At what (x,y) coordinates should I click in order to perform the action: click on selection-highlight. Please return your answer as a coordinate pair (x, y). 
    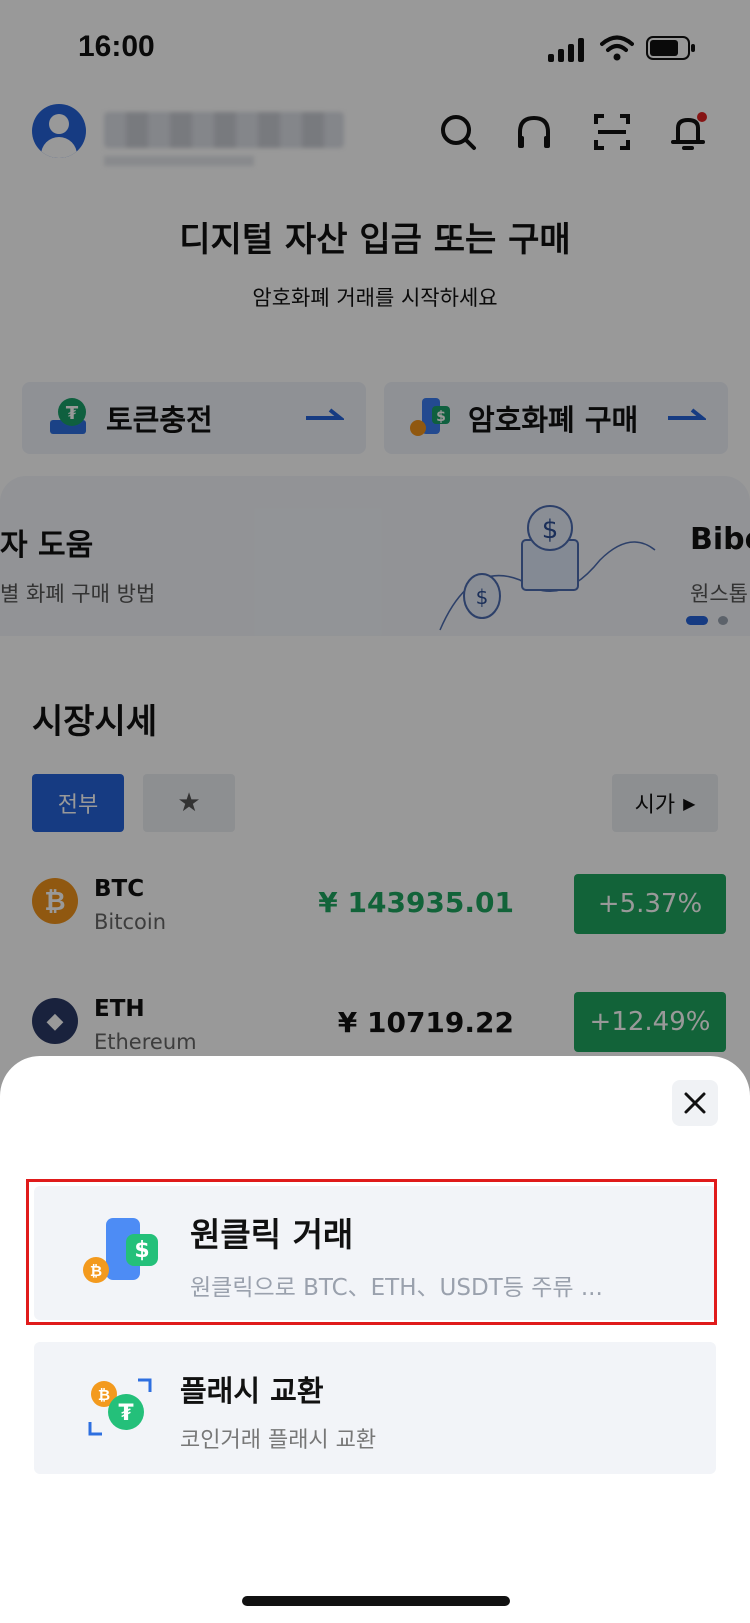
    Looking at the image, I should click on (371, 1252).